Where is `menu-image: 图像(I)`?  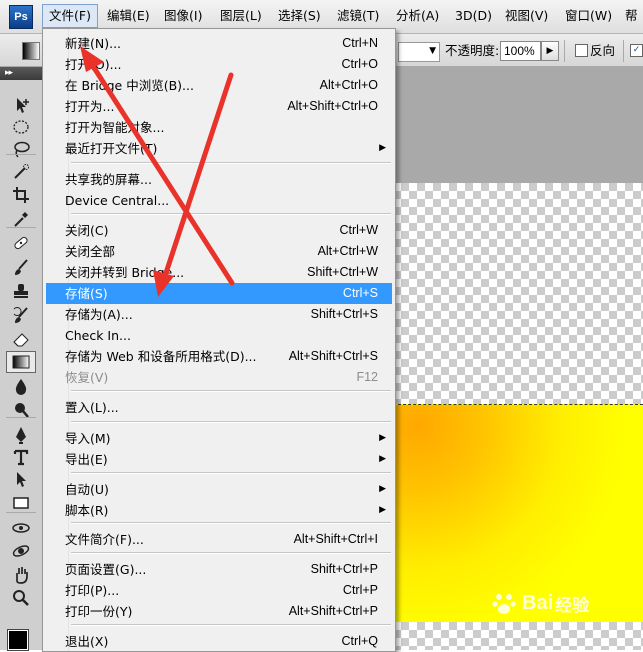
menu-image: 图像(I) is located at coordinates (183, 16).